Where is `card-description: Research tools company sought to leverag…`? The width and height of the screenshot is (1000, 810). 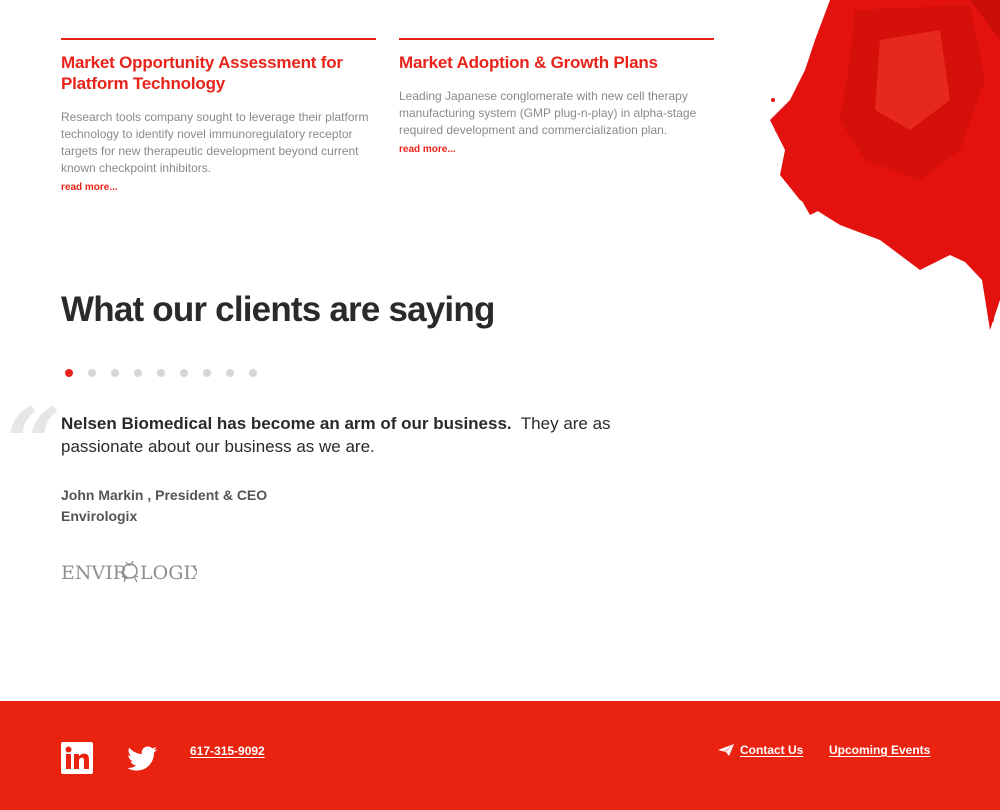
card-description: Research tools company sought to leverag… is located at coordinates (215, 142).